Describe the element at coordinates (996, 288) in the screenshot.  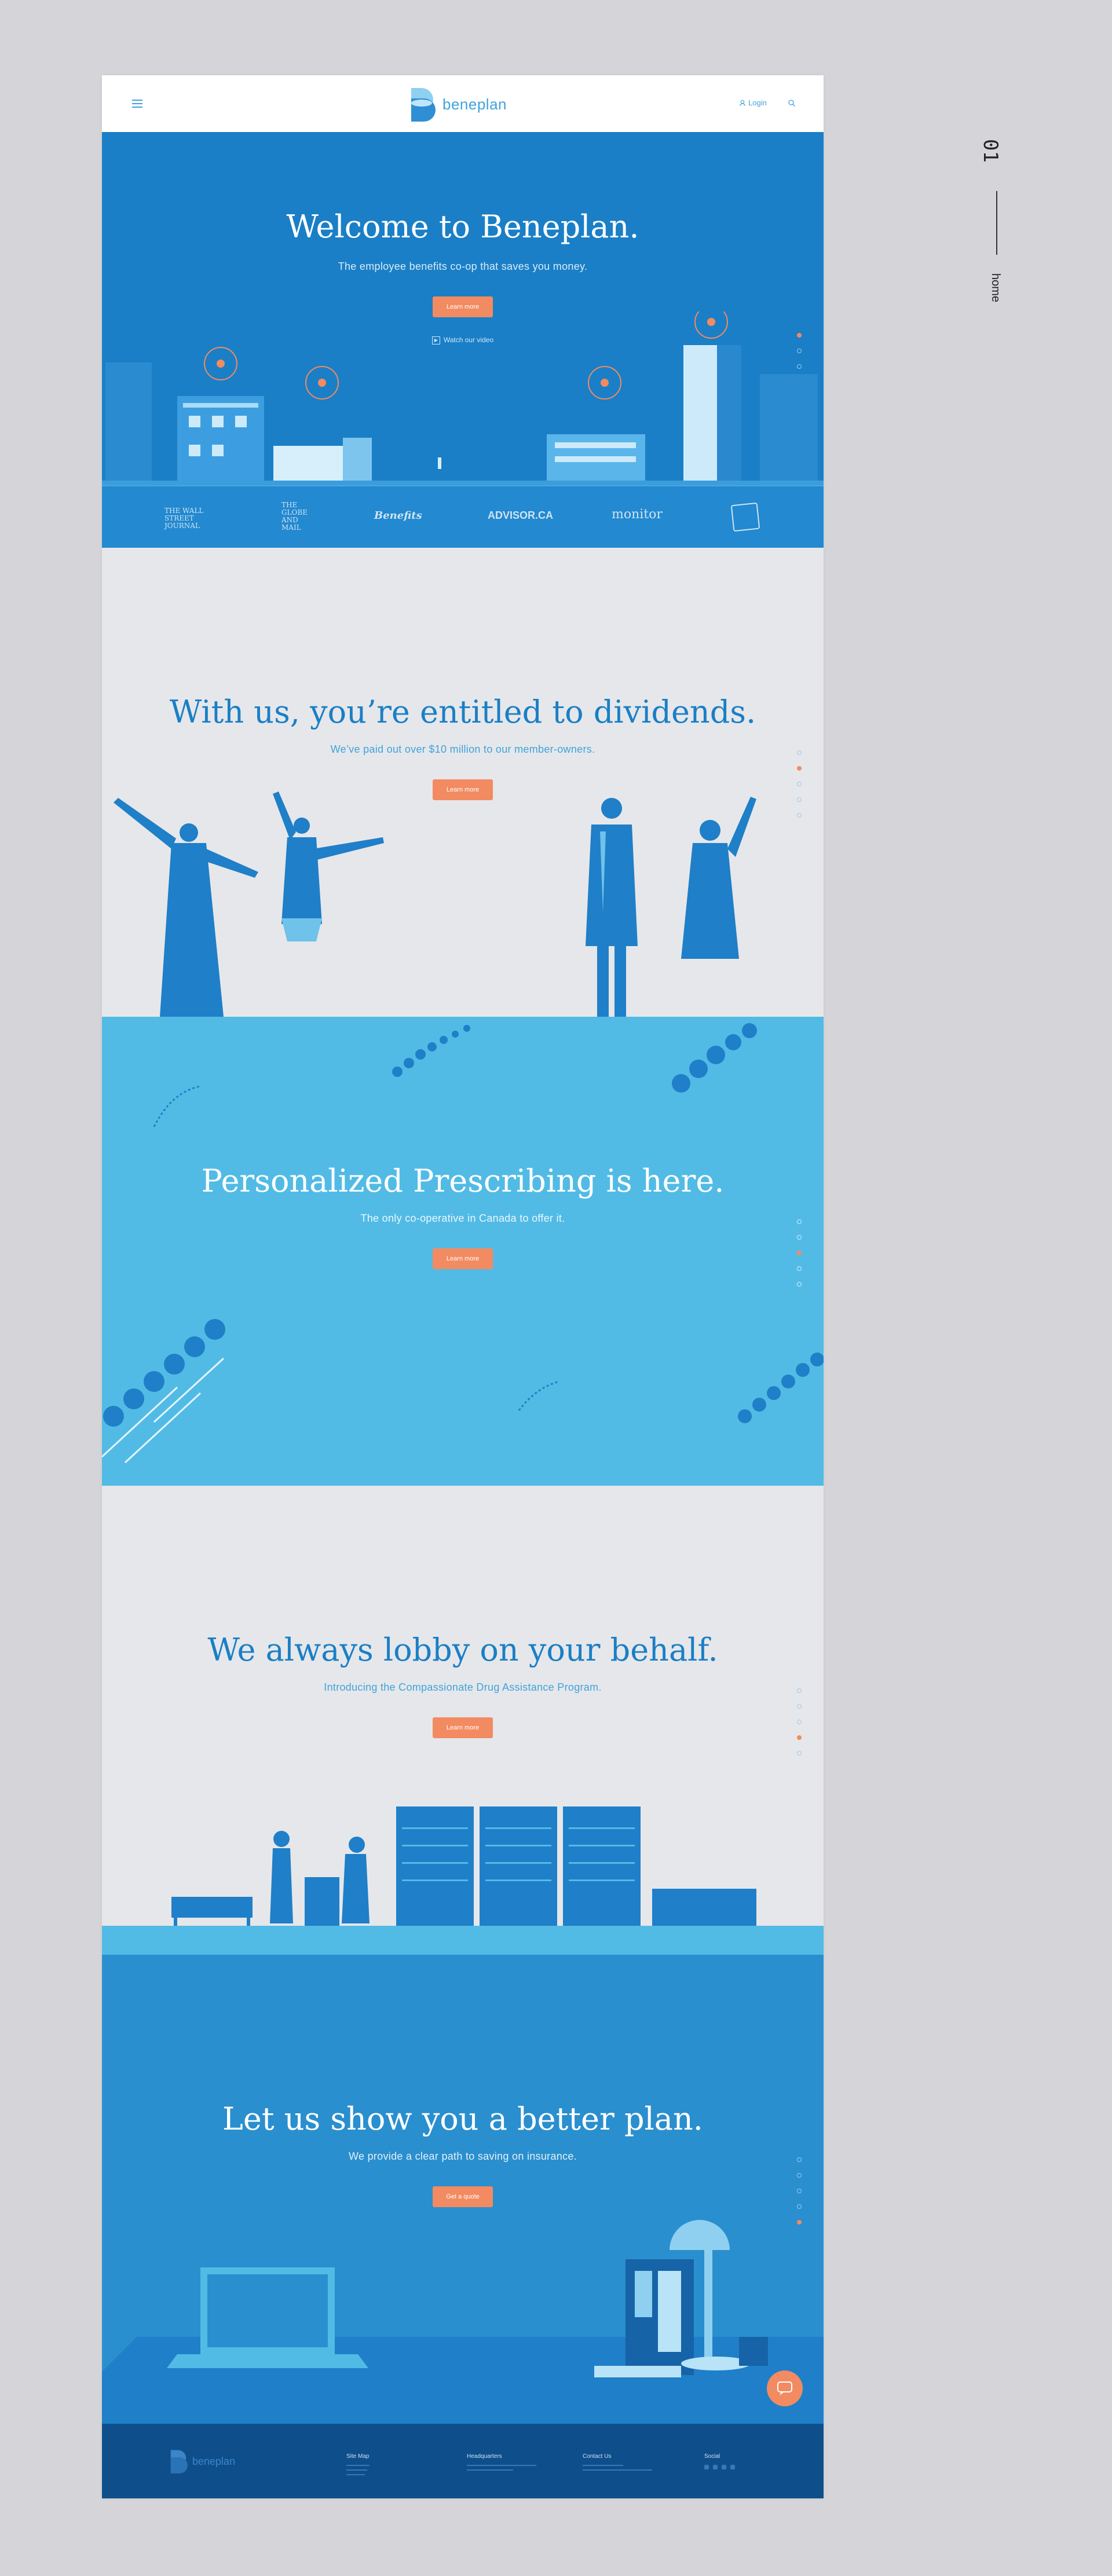
I see `page-name: home` at that location.